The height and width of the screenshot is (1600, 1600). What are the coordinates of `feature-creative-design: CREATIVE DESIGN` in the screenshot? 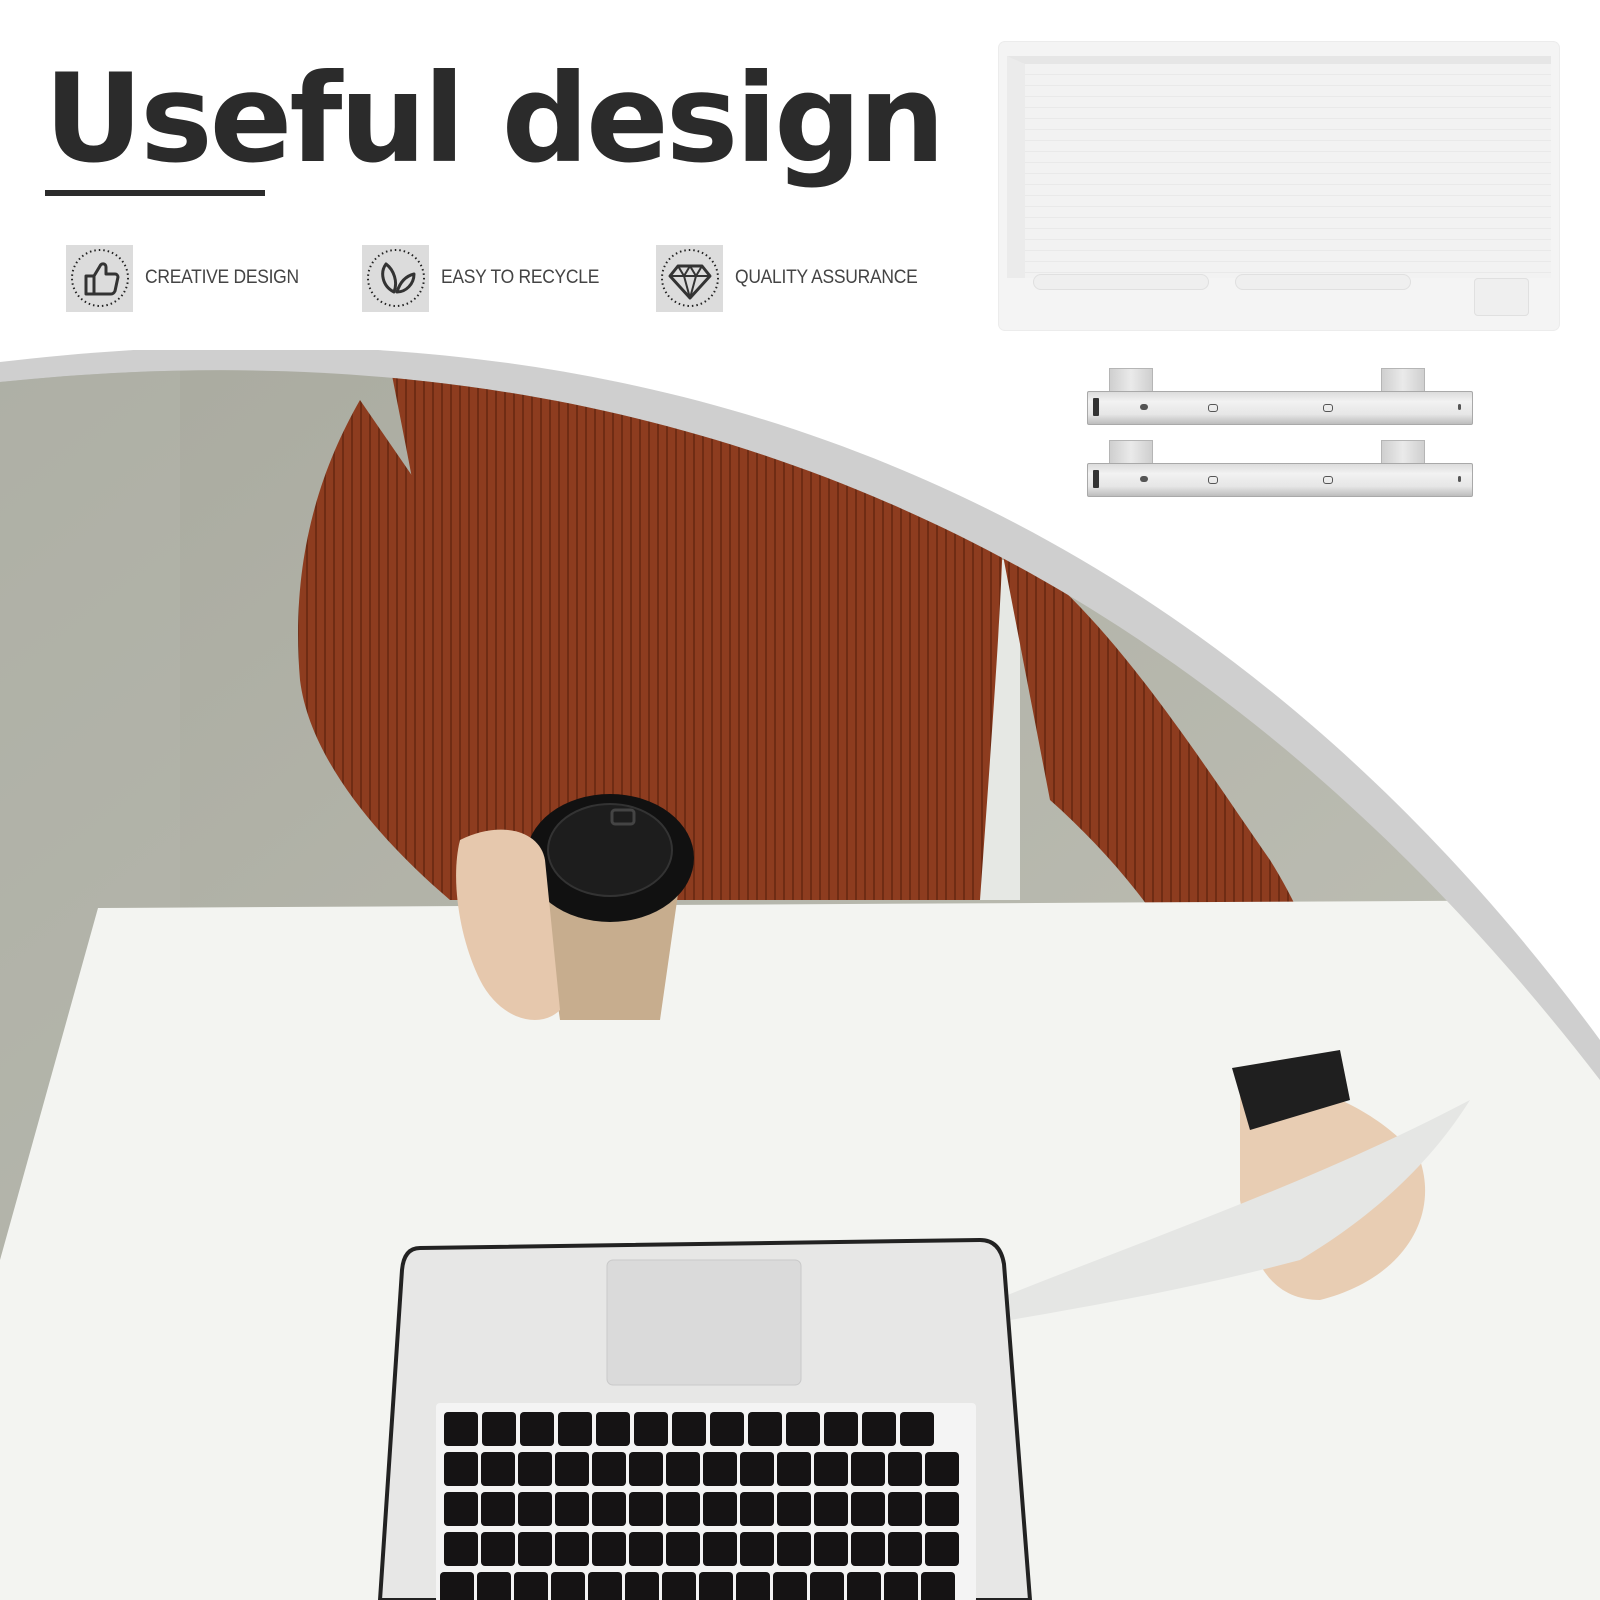 It's located at (189, 278).